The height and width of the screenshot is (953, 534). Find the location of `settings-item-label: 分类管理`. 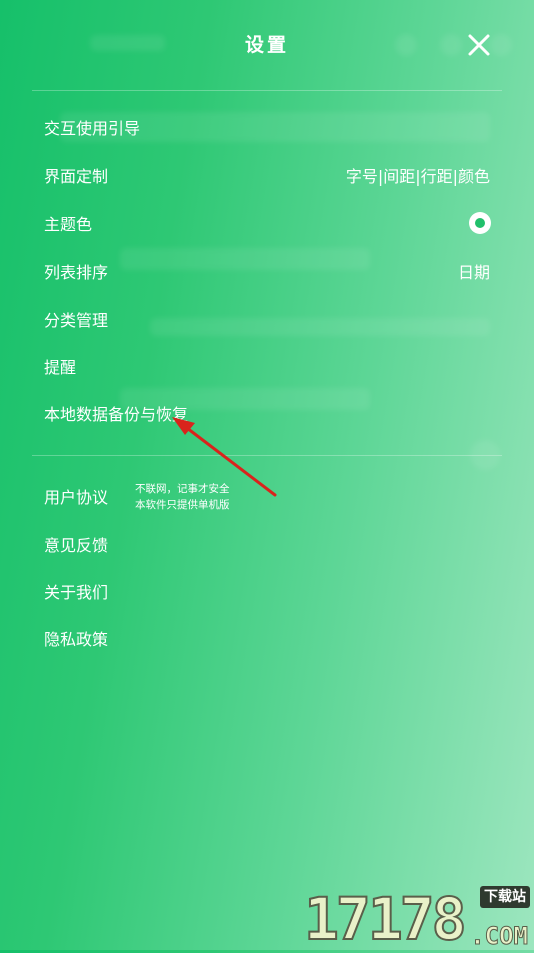

settings-item-label: 分类管理 is located at coordinates (76, 320).